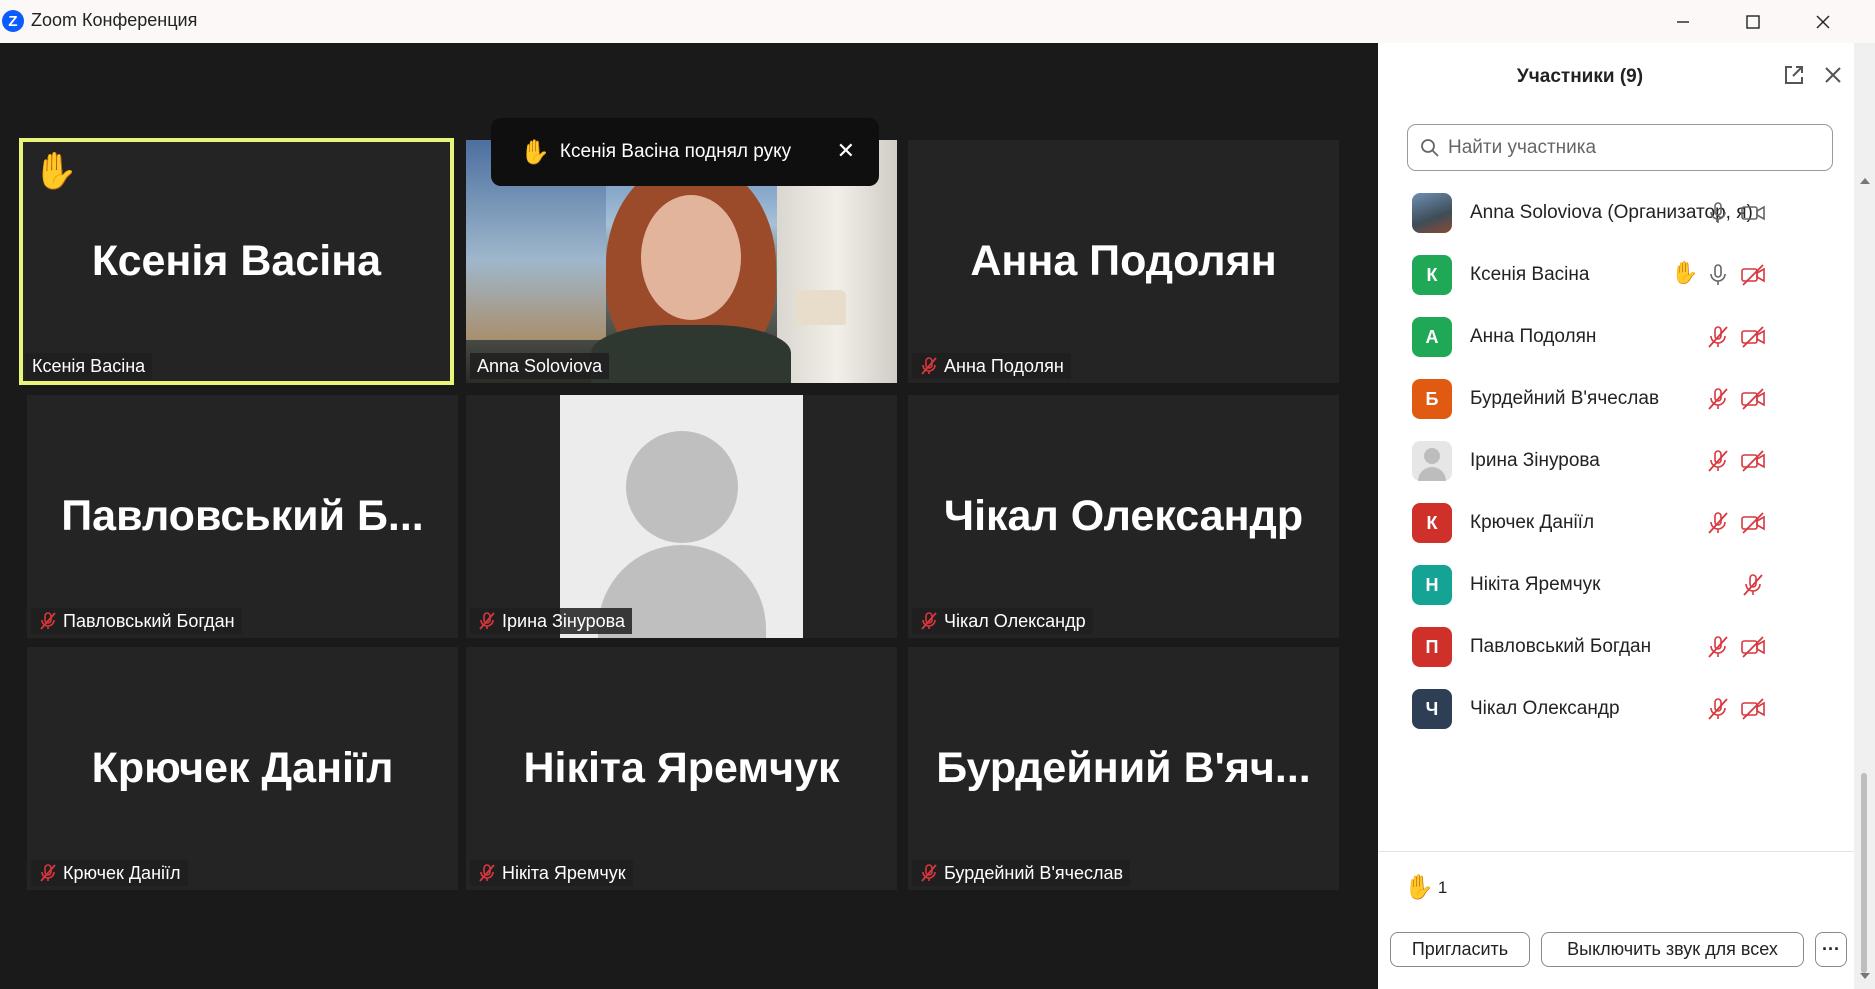  Describe the element at coordinates (681, 768) in the screenshot. I see `video-tile: Нікіта Яремчук Нікіта Яремчук` at that location.